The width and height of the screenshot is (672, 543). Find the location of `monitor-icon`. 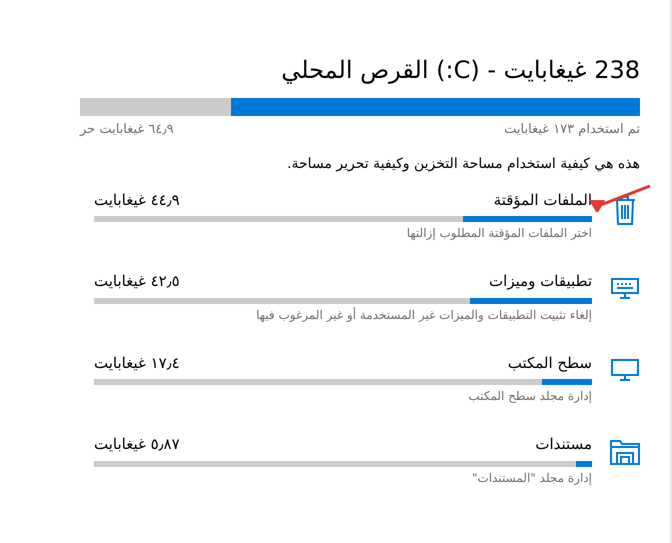

monitor-icon is located at coordinates (625, 370).